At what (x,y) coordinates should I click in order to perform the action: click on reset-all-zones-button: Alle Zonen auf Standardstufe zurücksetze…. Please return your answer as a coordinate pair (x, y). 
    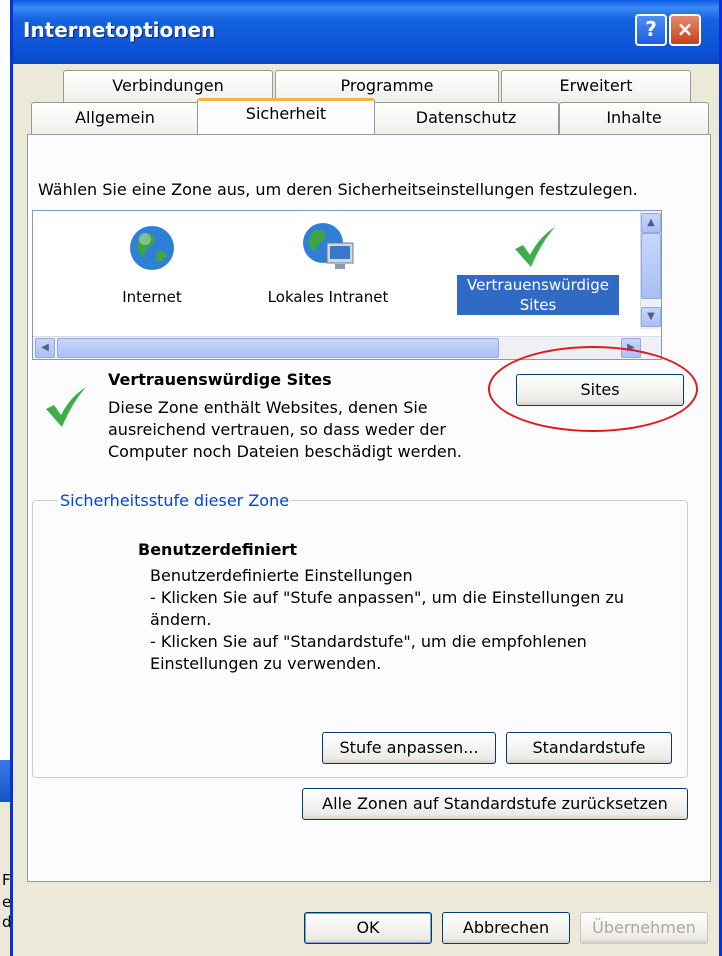
    Looking at the image, I should click on (495, 804).